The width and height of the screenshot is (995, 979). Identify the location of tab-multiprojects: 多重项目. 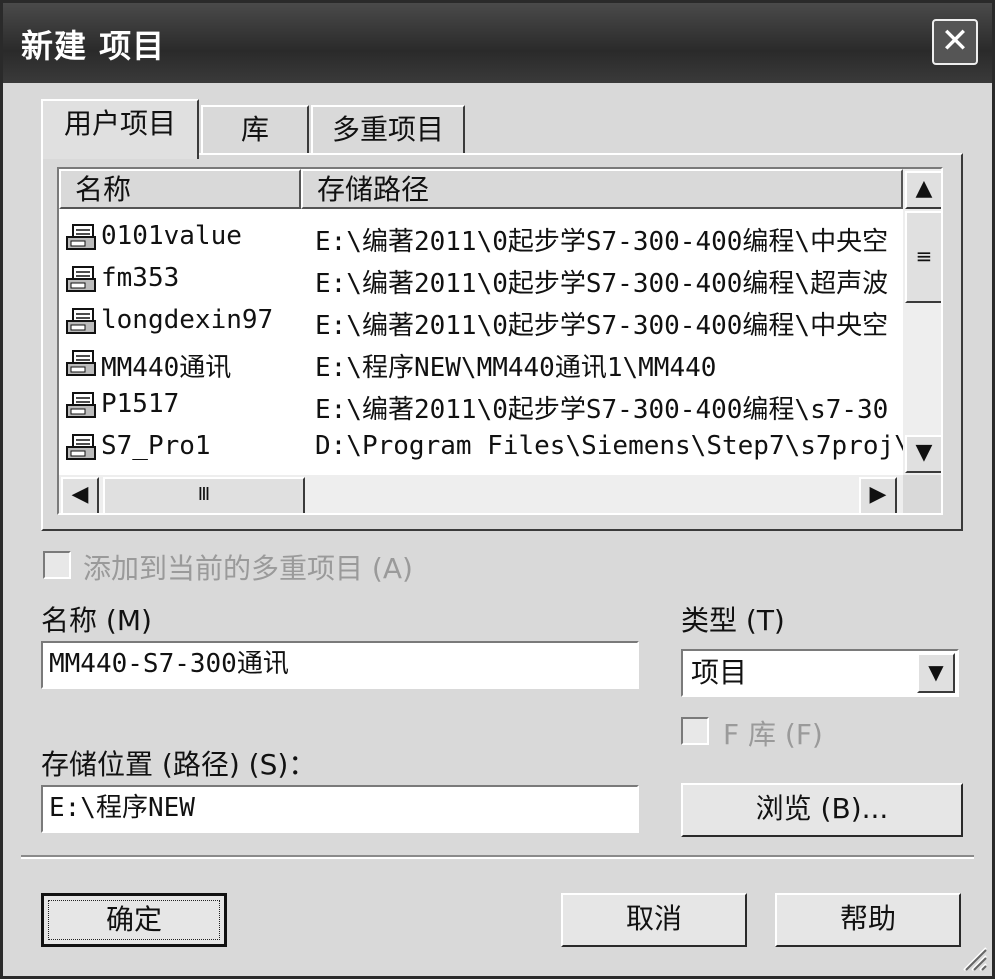
(388, 131).